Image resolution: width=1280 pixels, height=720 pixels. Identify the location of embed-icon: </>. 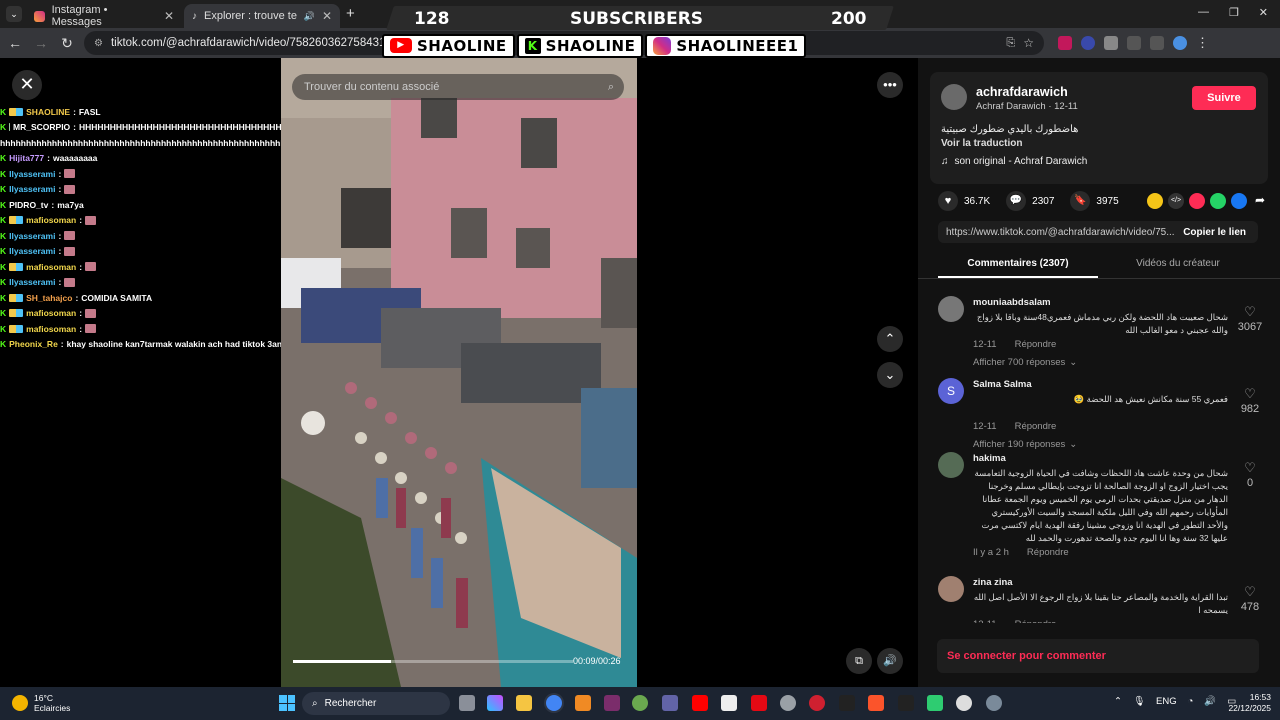
(1176, 201).